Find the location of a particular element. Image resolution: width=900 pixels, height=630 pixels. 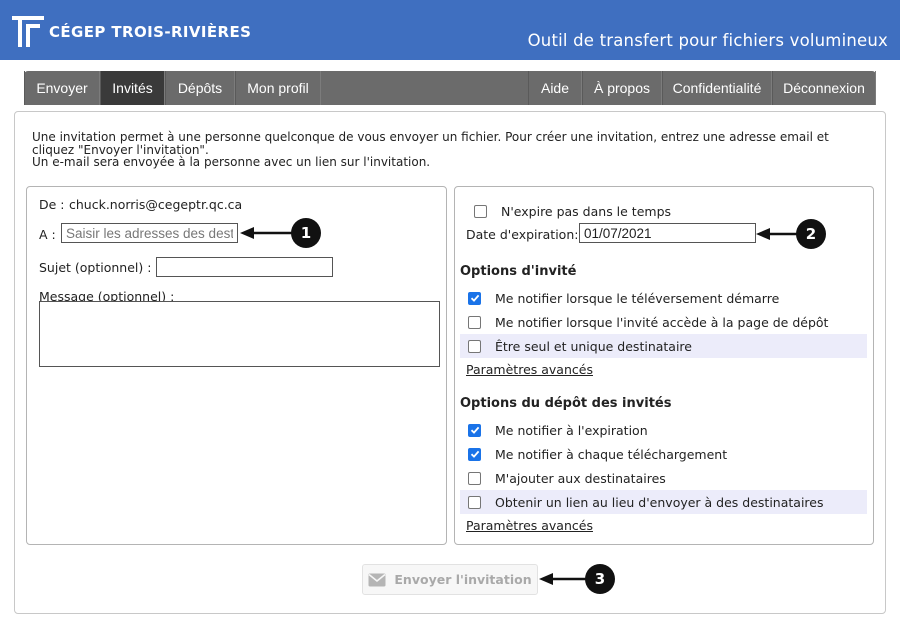

callout-badge-3: 3 is located at coordinates (600, 579).